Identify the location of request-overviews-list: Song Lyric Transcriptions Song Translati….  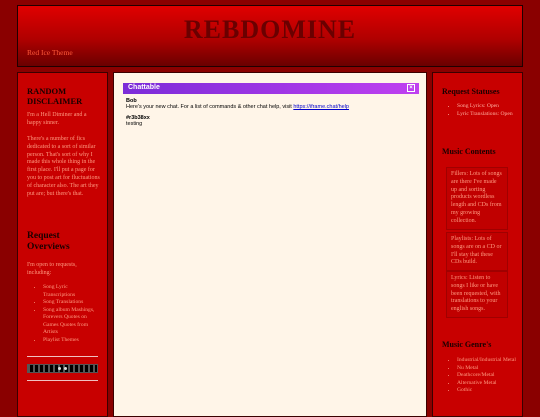
(64, 314).